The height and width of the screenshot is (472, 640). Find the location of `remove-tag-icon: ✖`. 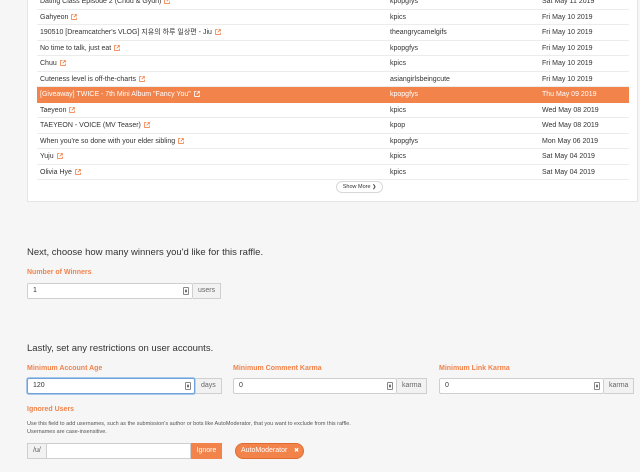

remove-tag-icon: ✖ is located at coordinates (296, 451).